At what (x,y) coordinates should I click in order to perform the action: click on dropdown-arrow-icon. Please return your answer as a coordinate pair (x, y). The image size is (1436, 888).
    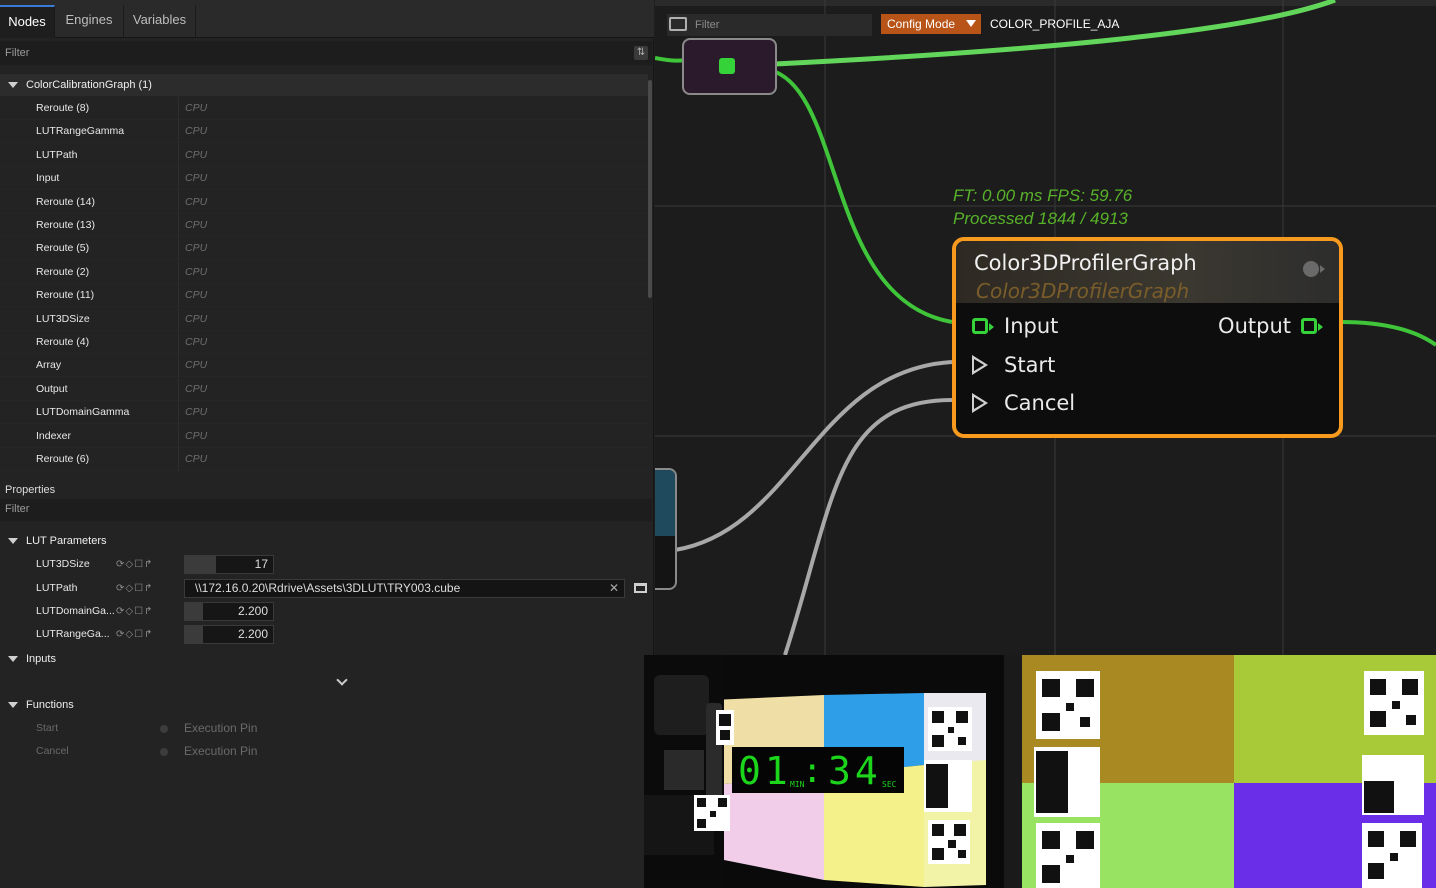
    Looking at the image, I should click on (971, 23).